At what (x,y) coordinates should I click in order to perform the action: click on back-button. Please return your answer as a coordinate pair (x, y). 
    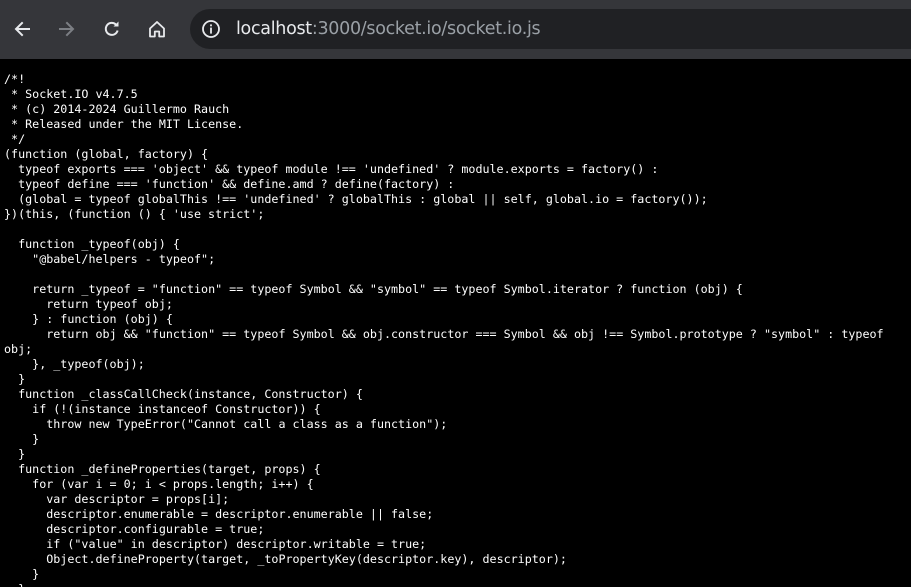
    Looking at the image, I should click on (22, 29).